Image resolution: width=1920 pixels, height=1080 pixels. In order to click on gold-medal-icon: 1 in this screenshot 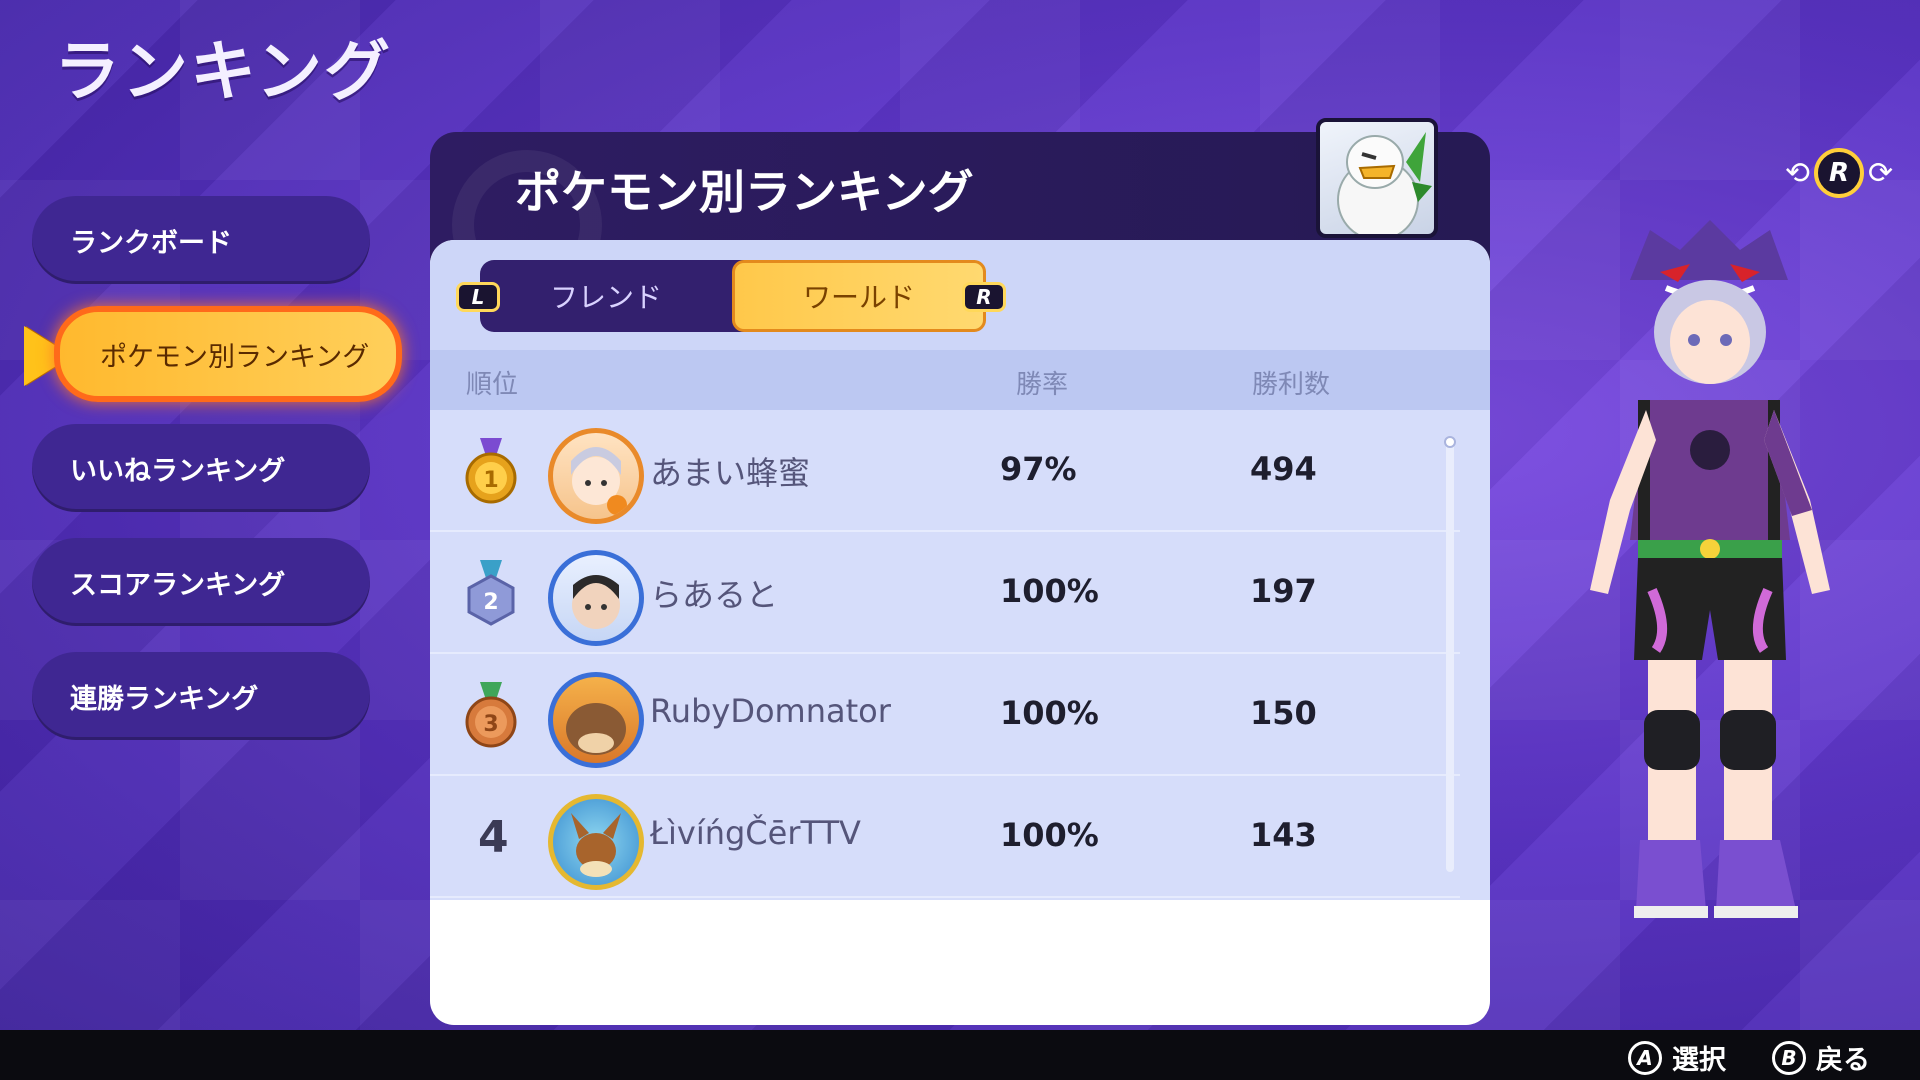, I will do `click(491, 471)`.